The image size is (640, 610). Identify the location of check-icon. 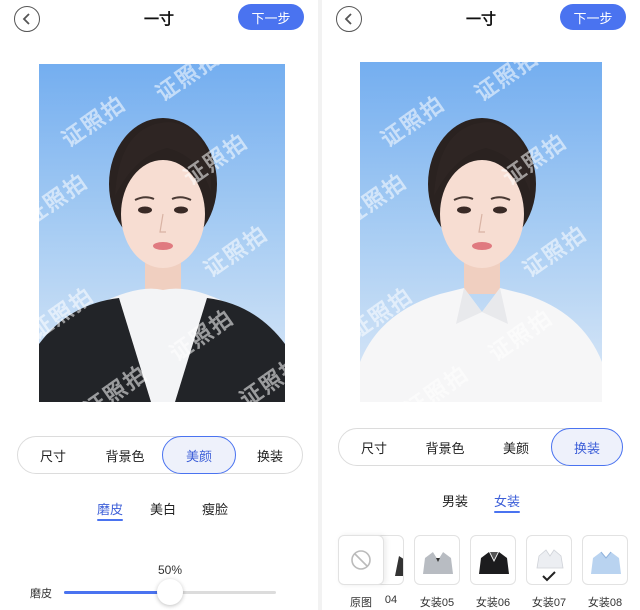
(549, 576).